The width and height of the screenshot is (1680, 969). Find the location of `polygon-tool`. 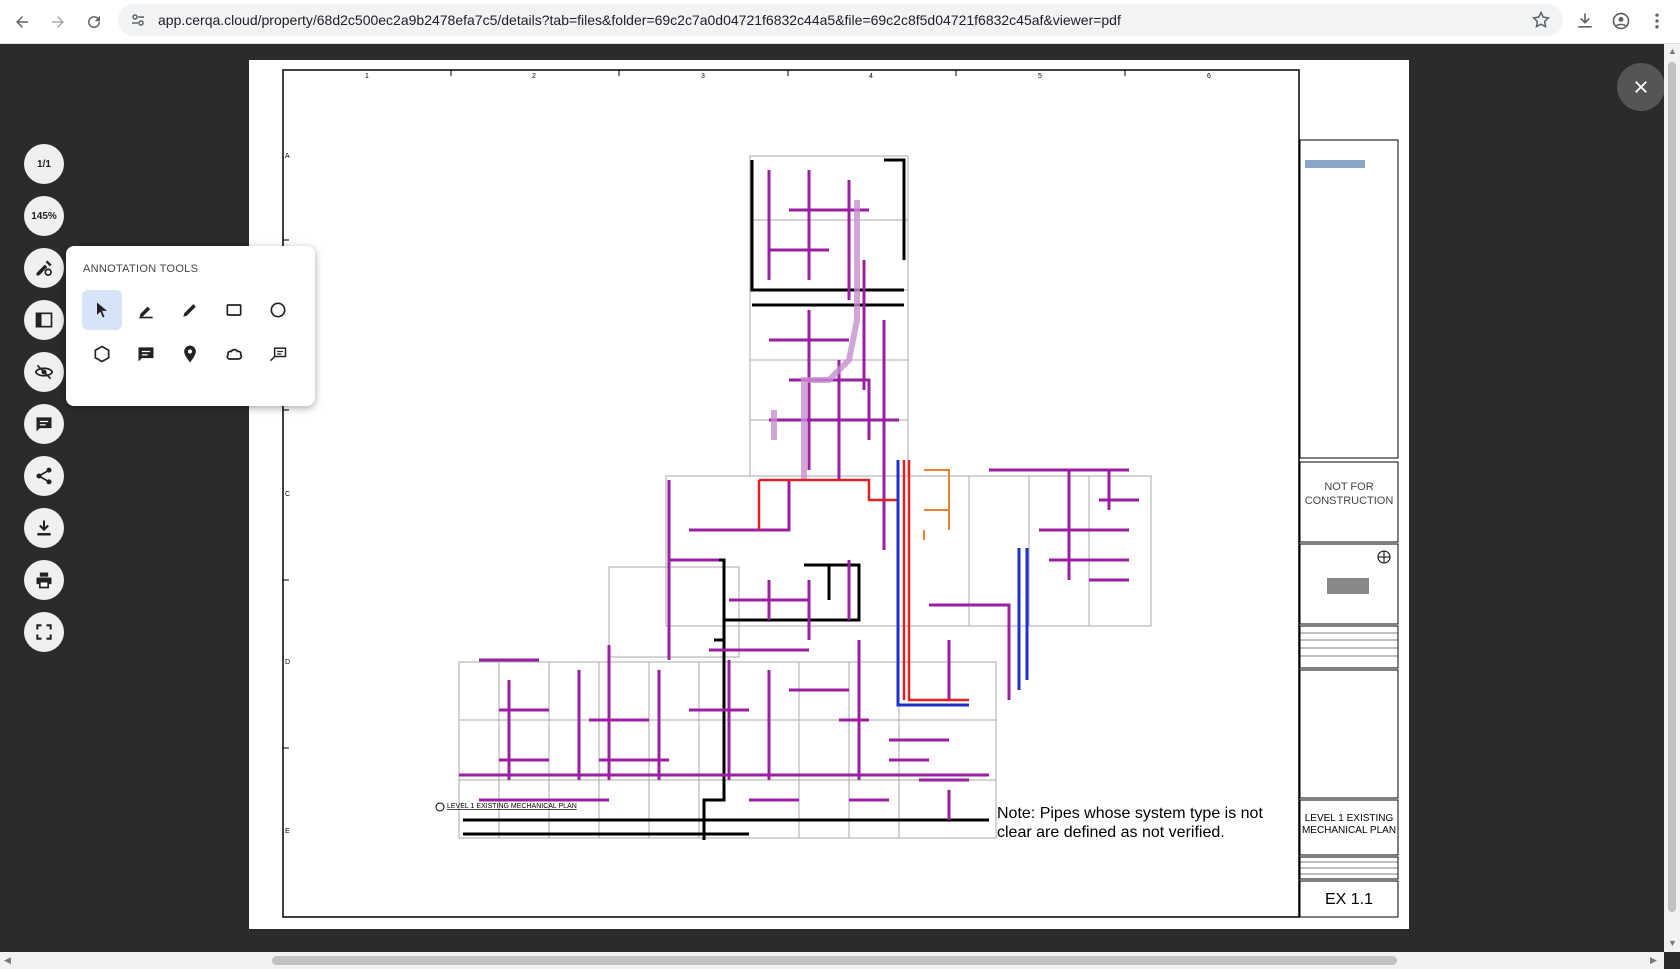

polygon-tool is located at coordinates (102, 354).